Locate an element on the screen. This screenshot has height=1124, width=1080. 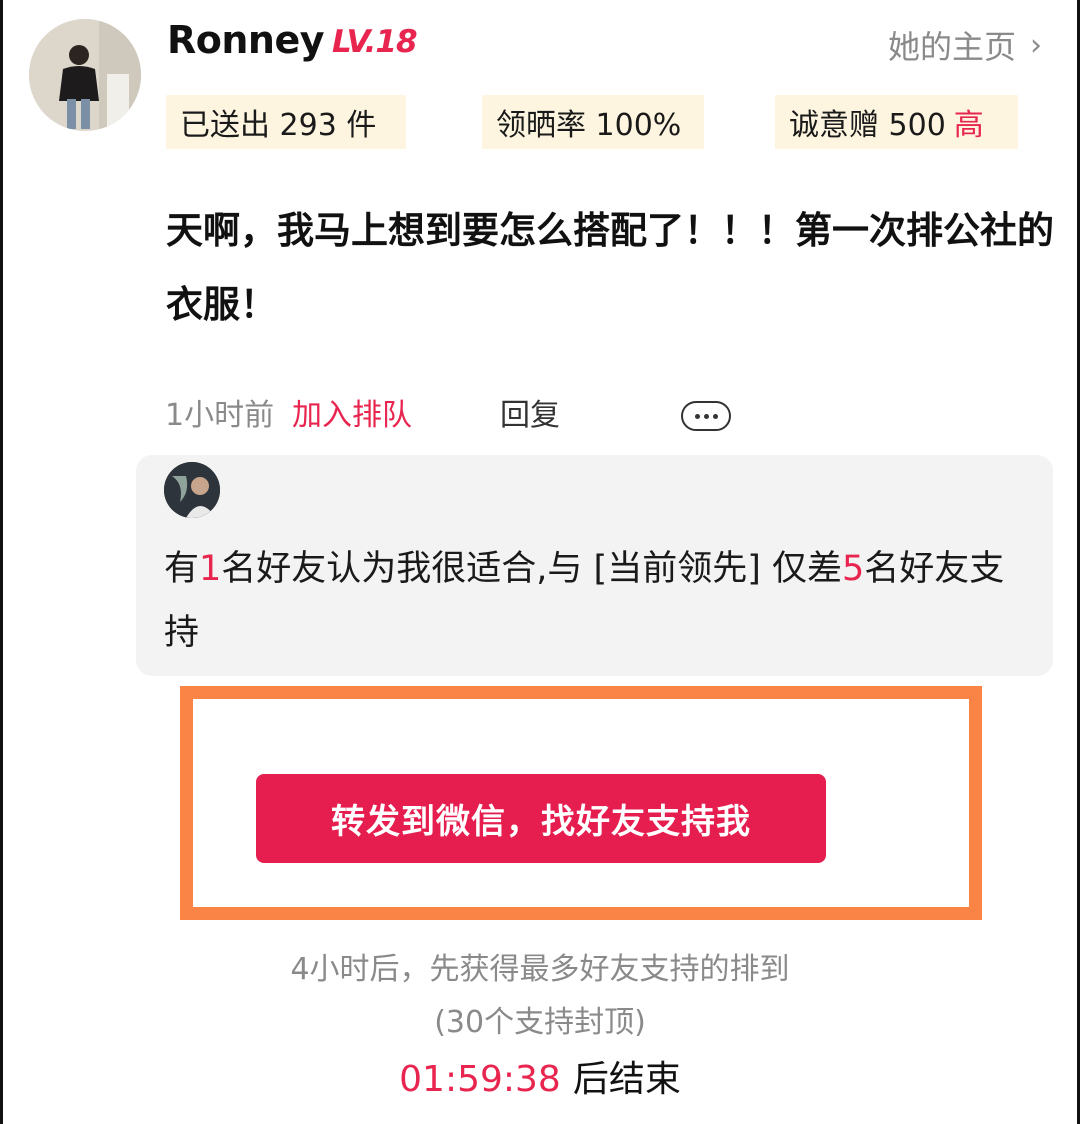
share-to-wechat-button: 转发到微信，找好友支持我 is located at coordinates (541, 818).